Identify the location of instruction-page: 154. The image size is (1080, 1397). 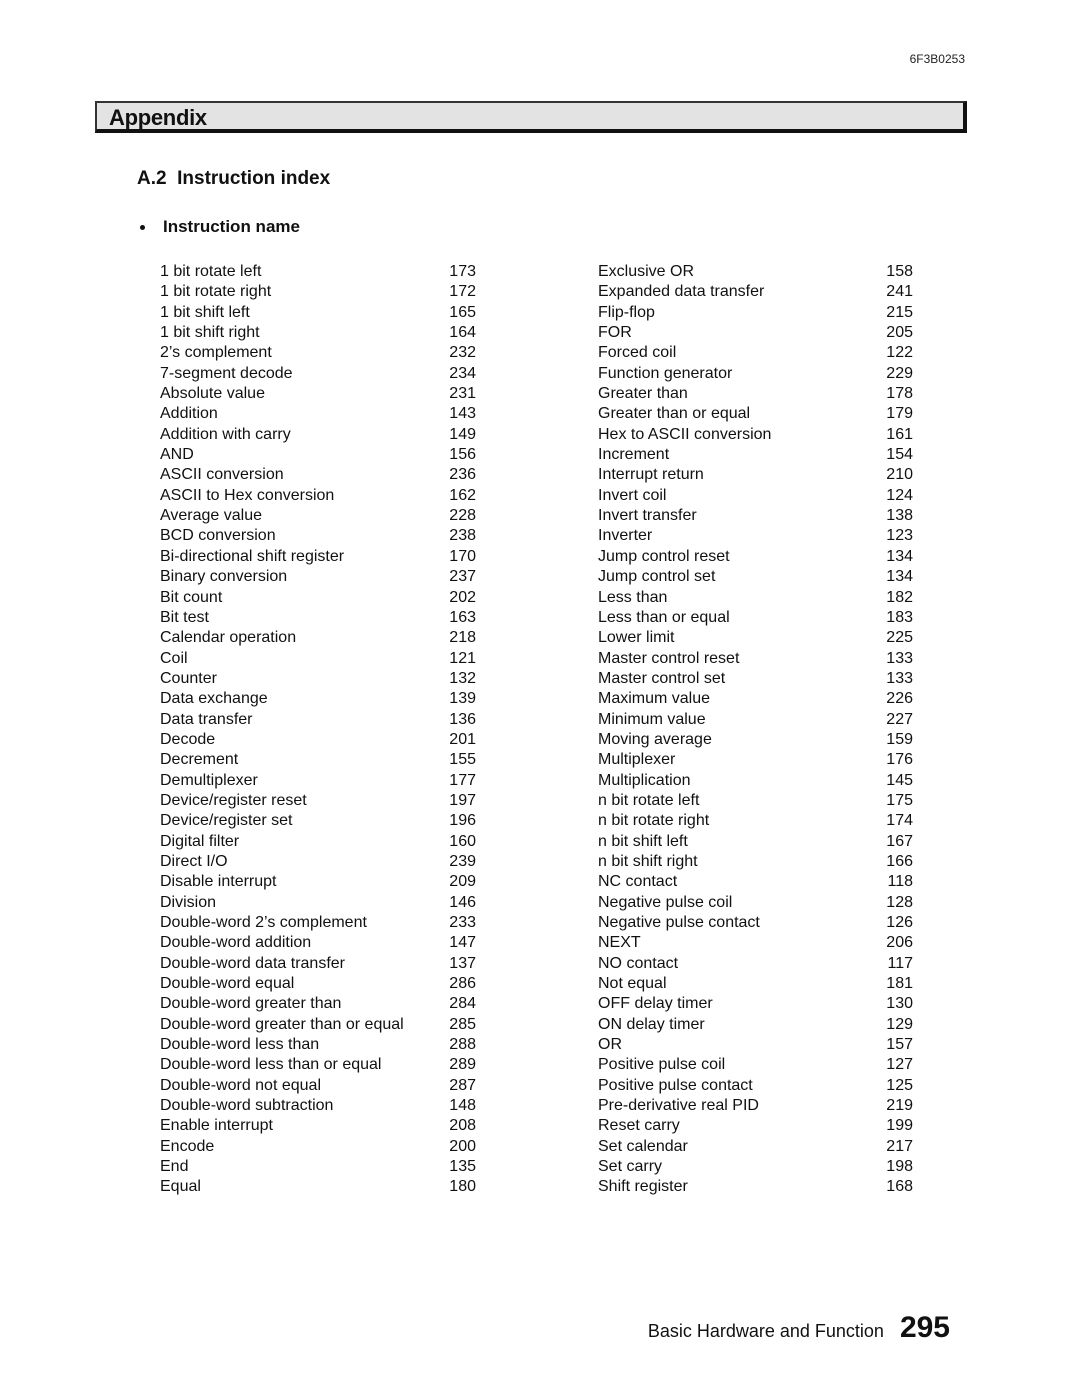
(899, 455).